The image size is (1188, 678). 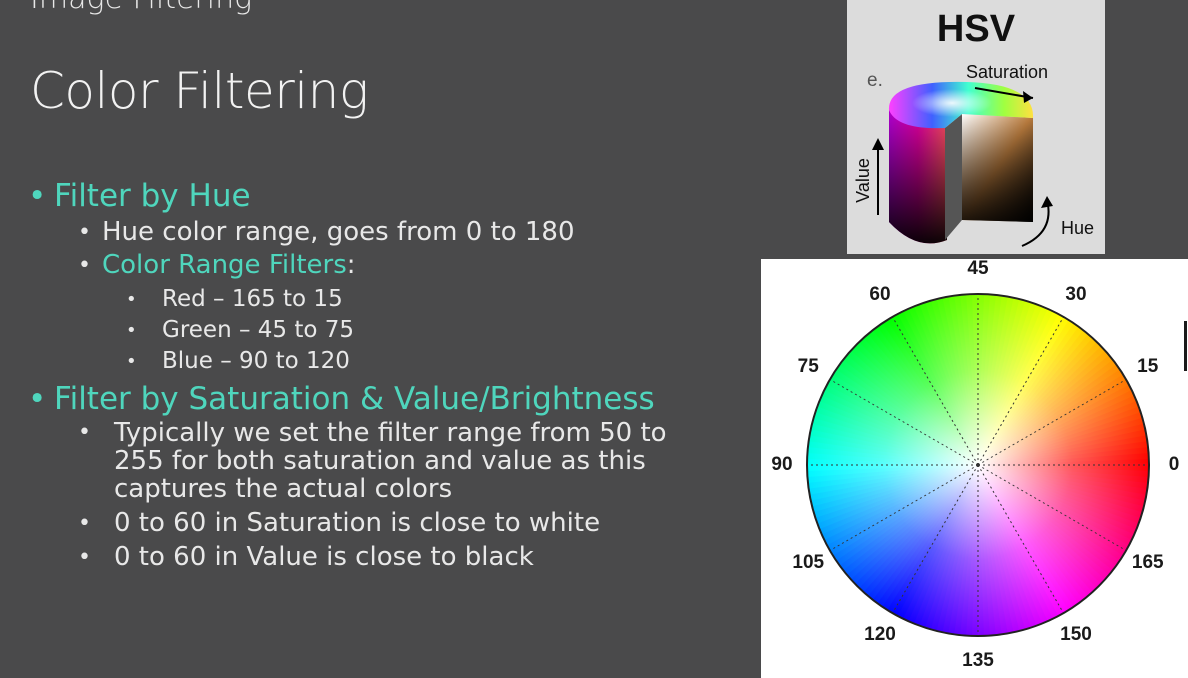 I want to click on bullet-text: Blue – 90 to 120, so click(x=256, y=361).